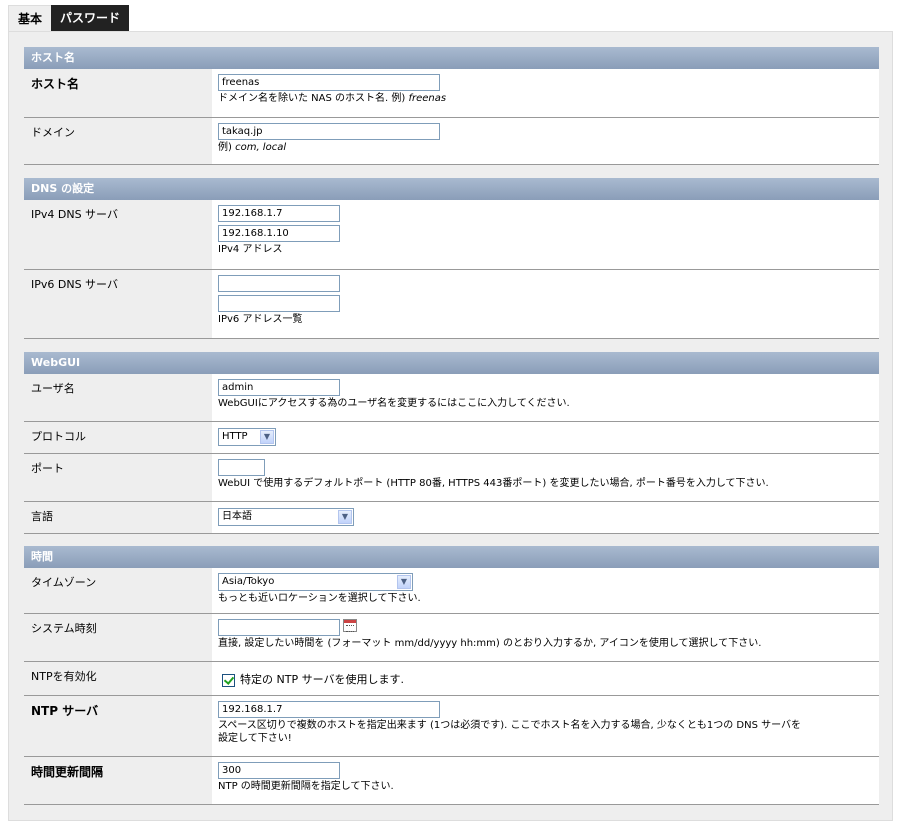 The height and width of the screenshot is (821, 901). I want to click on ntp-server-input, so click(329, 709).